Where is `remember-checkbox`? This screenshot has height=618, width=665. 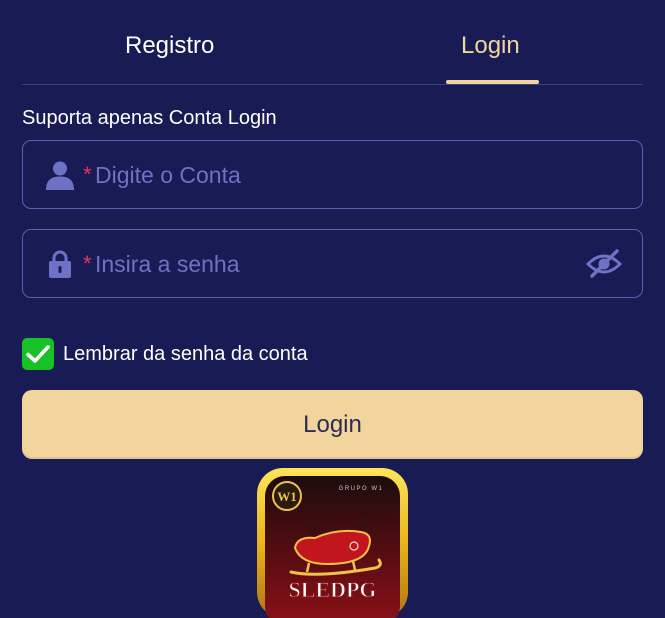 remember-checkbox is located at coordinates (38, 354).